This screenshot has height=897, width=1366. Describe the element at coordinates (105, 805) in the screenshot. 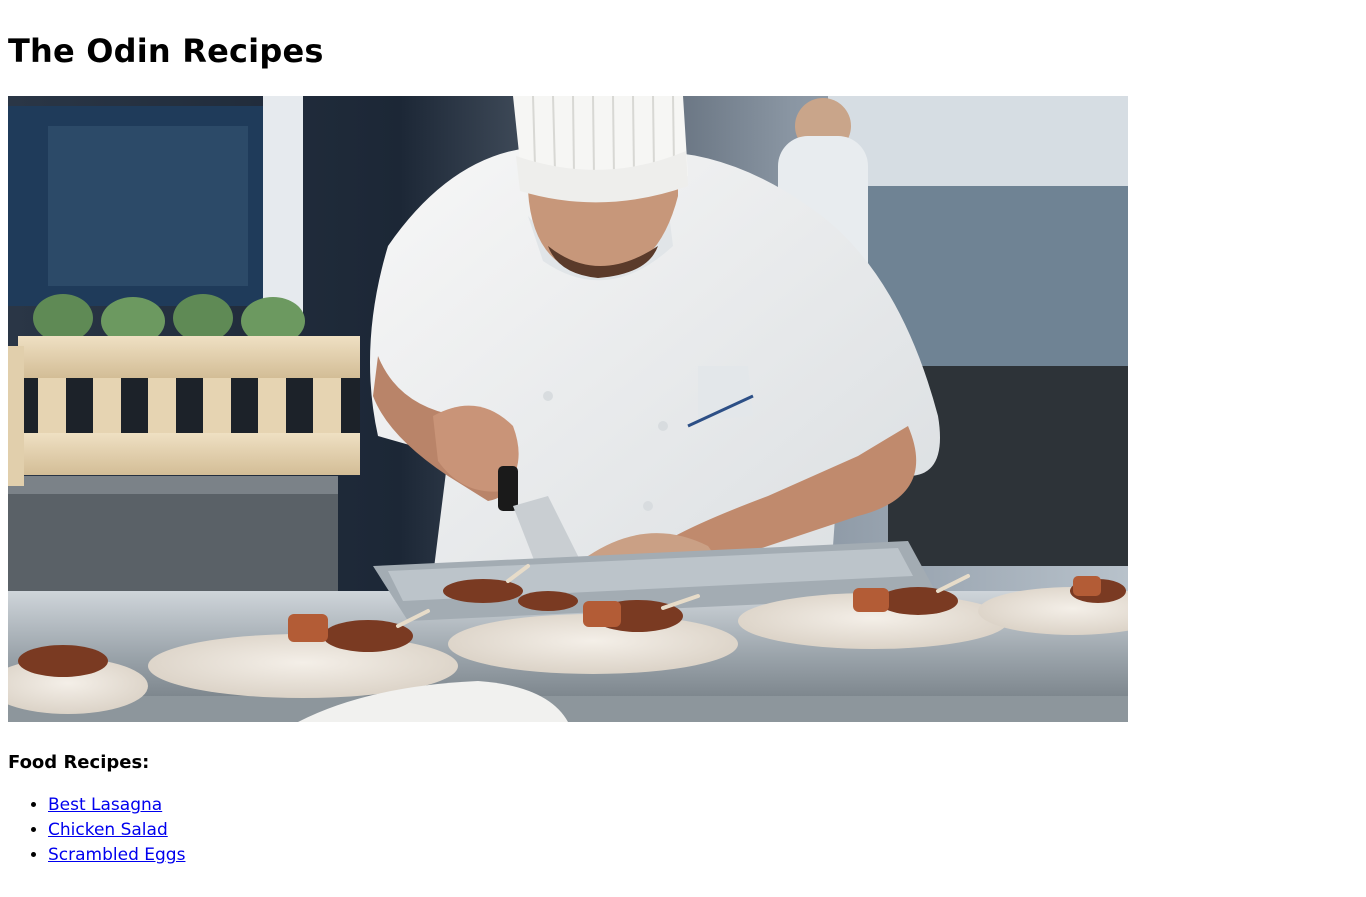

I see `recipe-link-best-lasagna: Best Lasagna` at that location.